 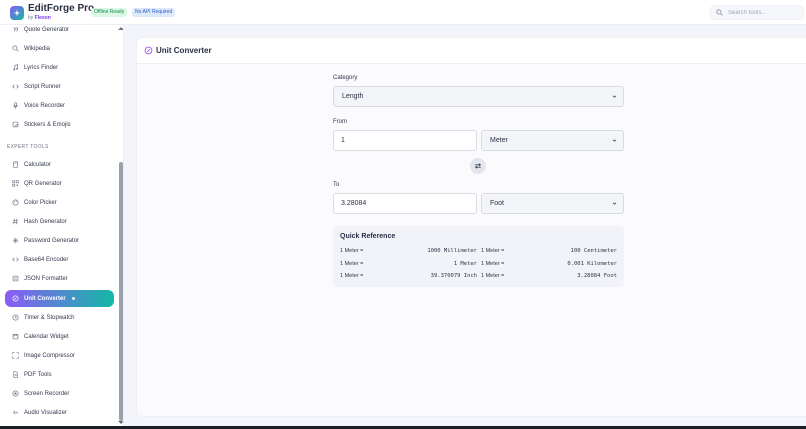 I want to click on from-value-input: 1, so click(x=405, y=140).